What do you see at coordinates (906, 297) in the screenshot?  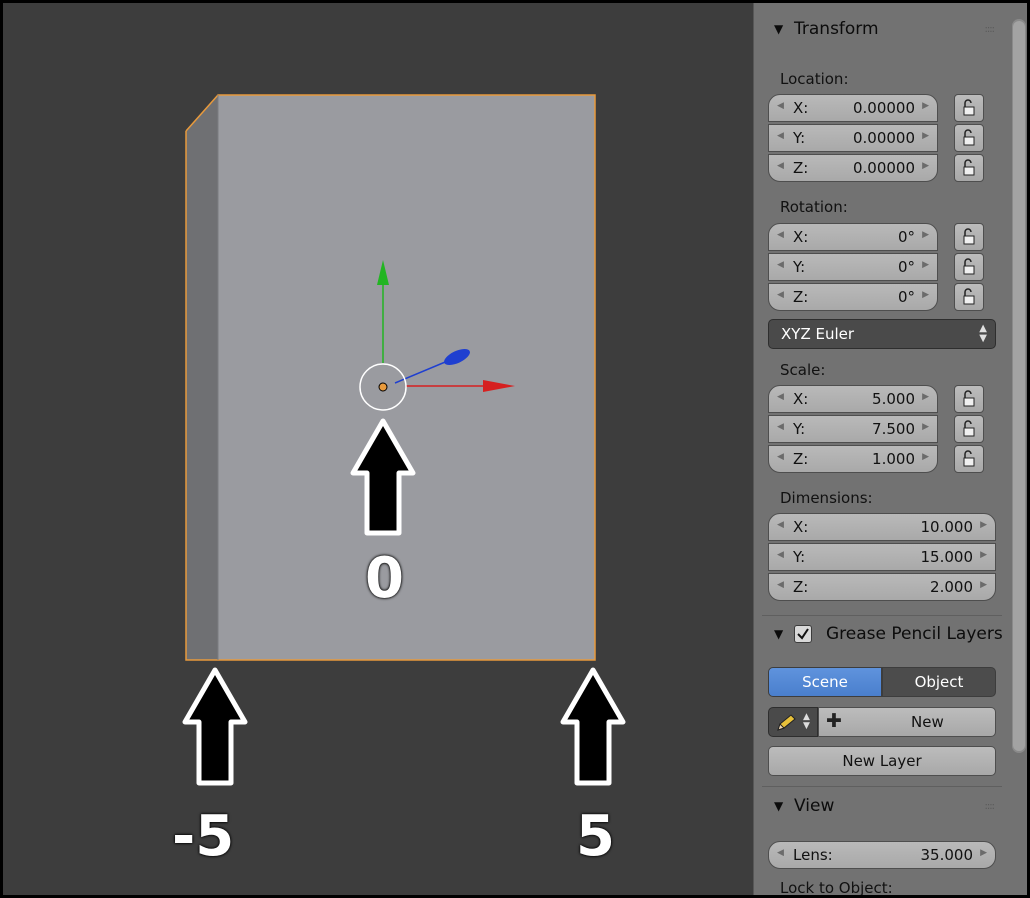 I see `rotation-z-value: 0°` at bounding box center [906, 297].